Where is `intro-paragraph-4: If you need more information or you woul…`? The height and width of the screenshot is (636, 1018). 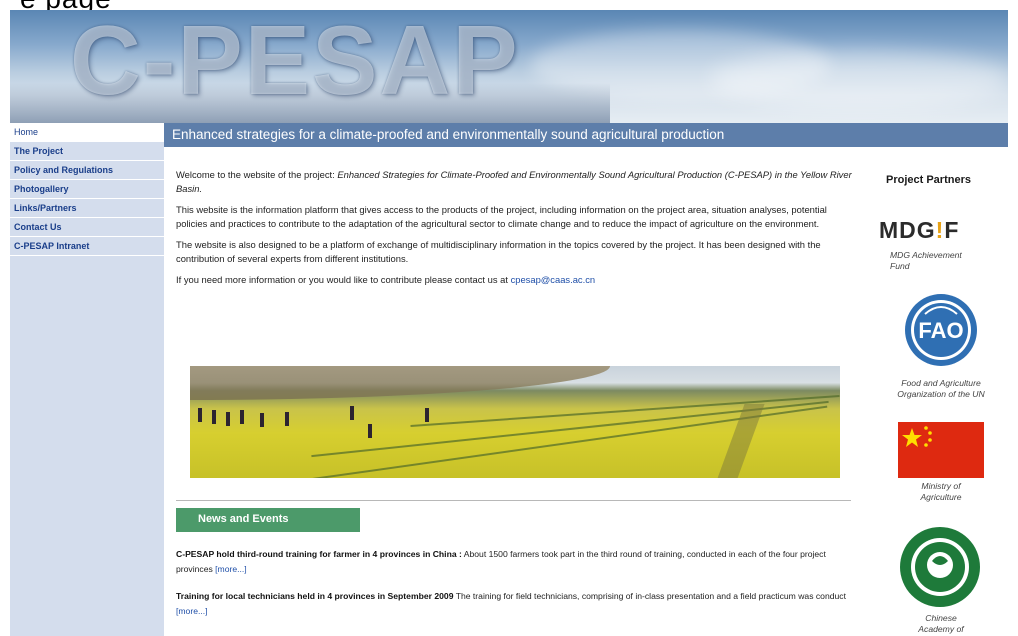
intro-paragraph-4: If you need more information or you woul… is located at coordinates (386, 279).